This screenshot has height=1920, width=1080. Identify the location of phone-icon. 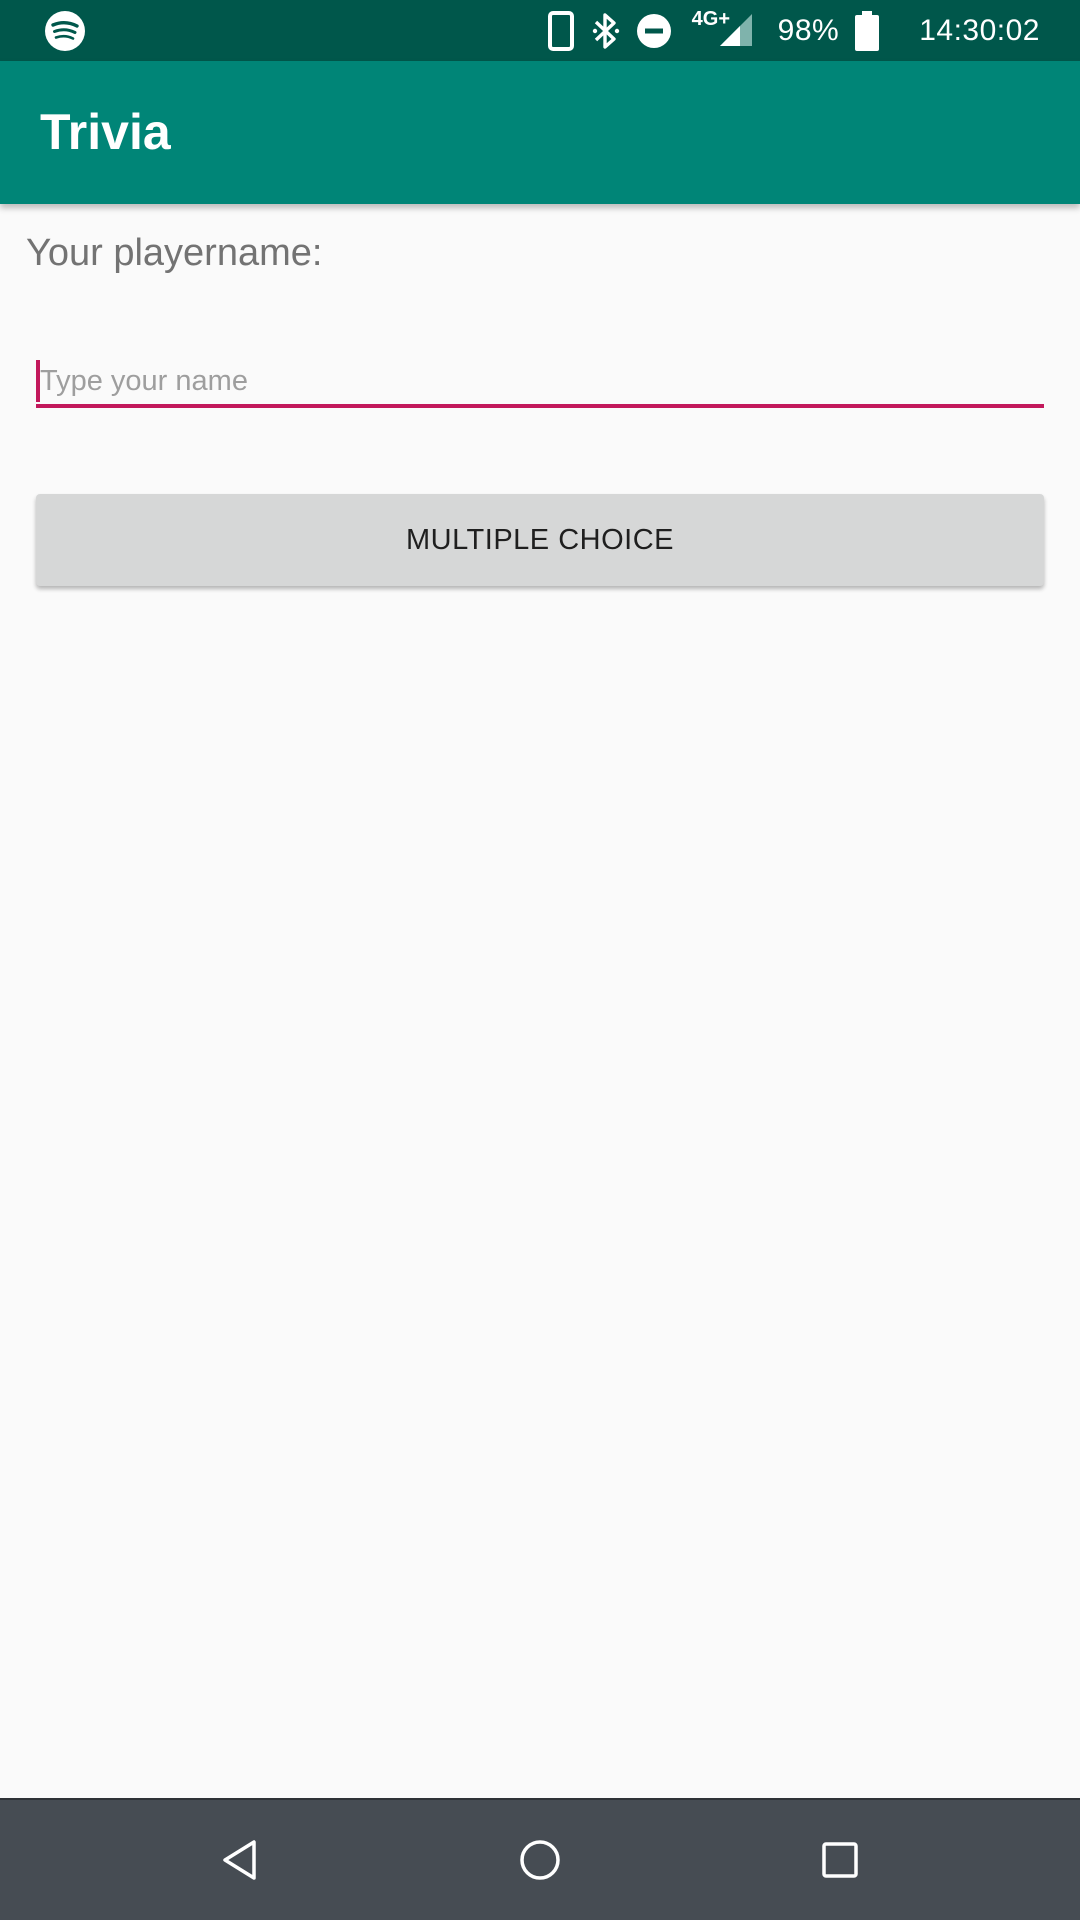
(560, 30).